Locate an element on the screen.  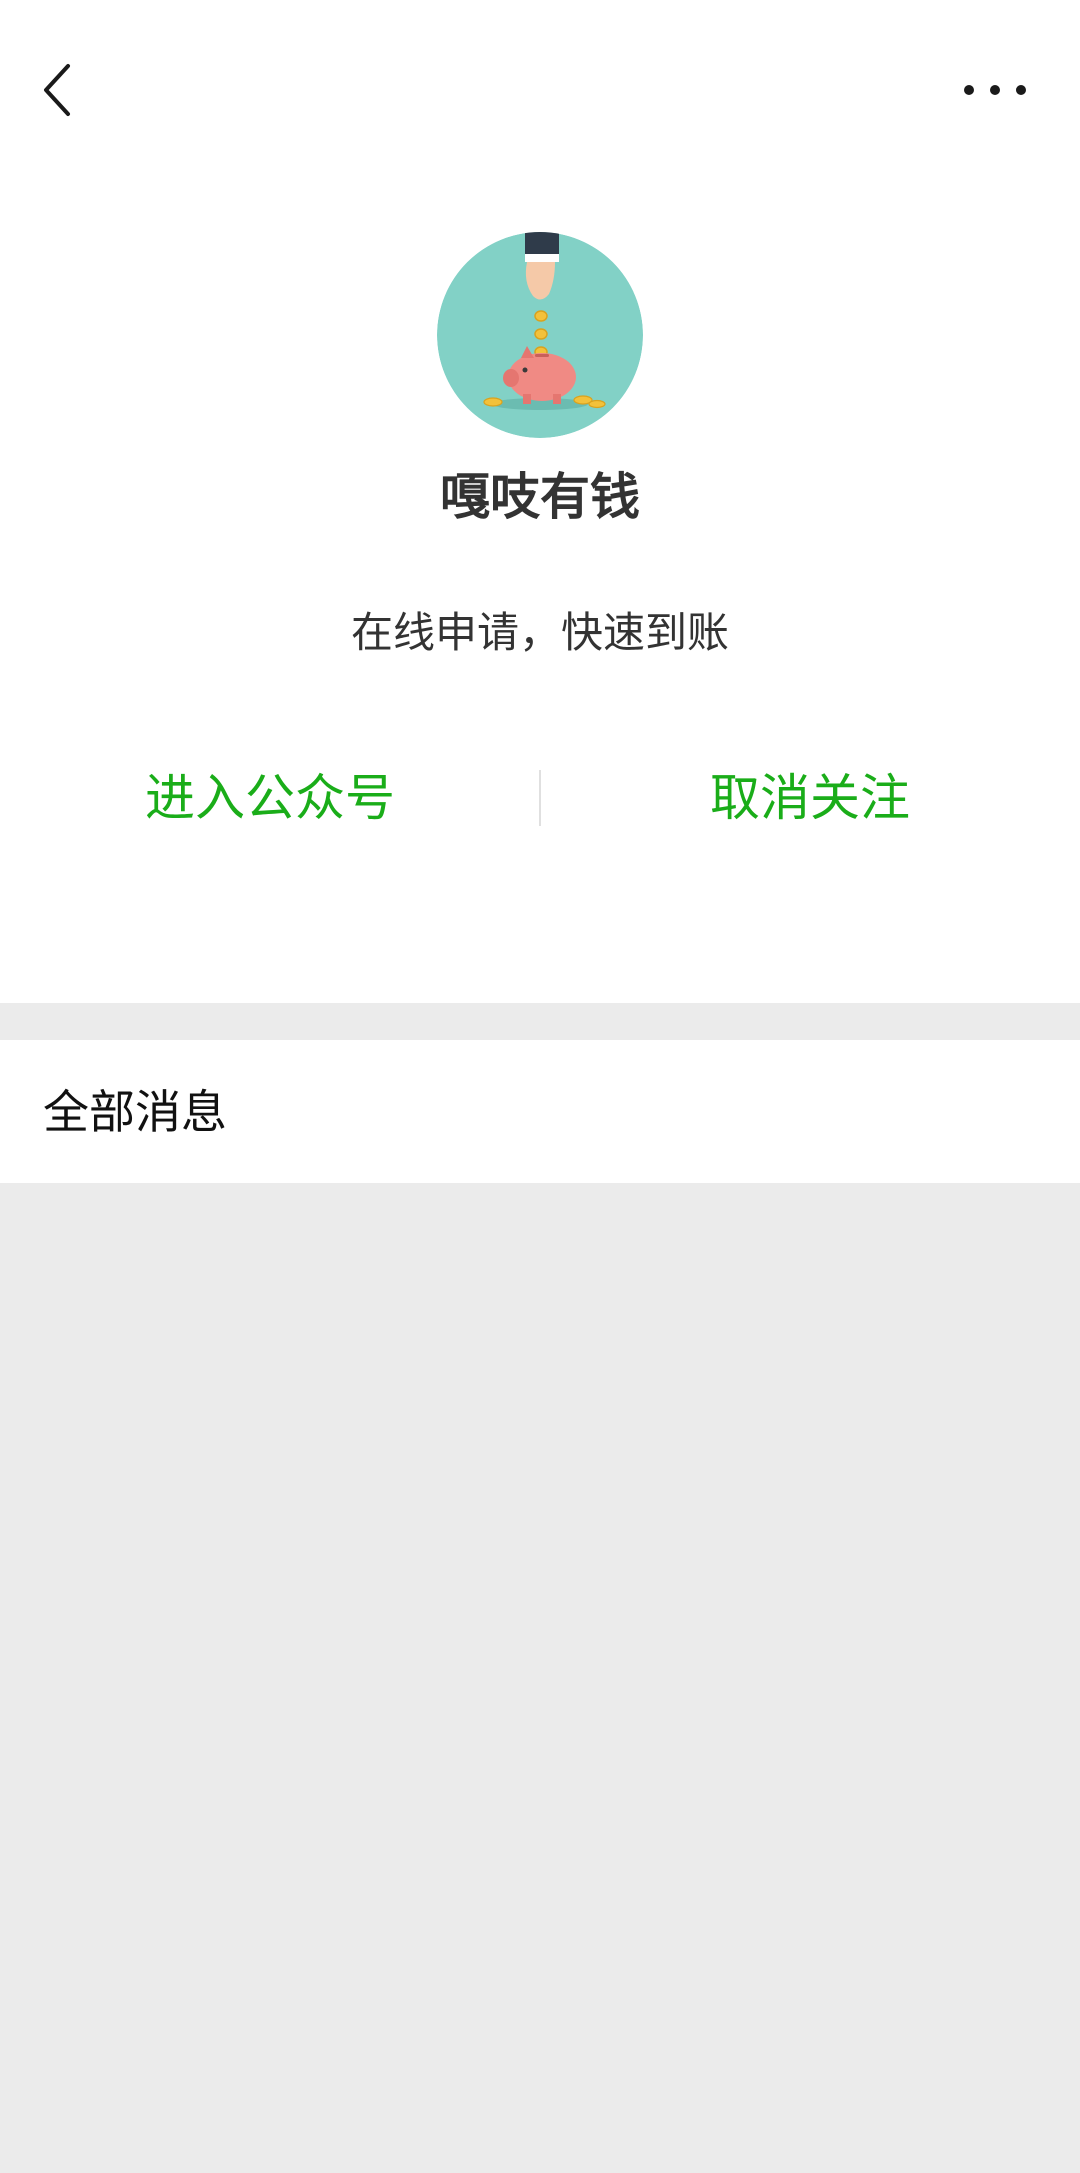
account-avatar is located at coordinates (540, 335).